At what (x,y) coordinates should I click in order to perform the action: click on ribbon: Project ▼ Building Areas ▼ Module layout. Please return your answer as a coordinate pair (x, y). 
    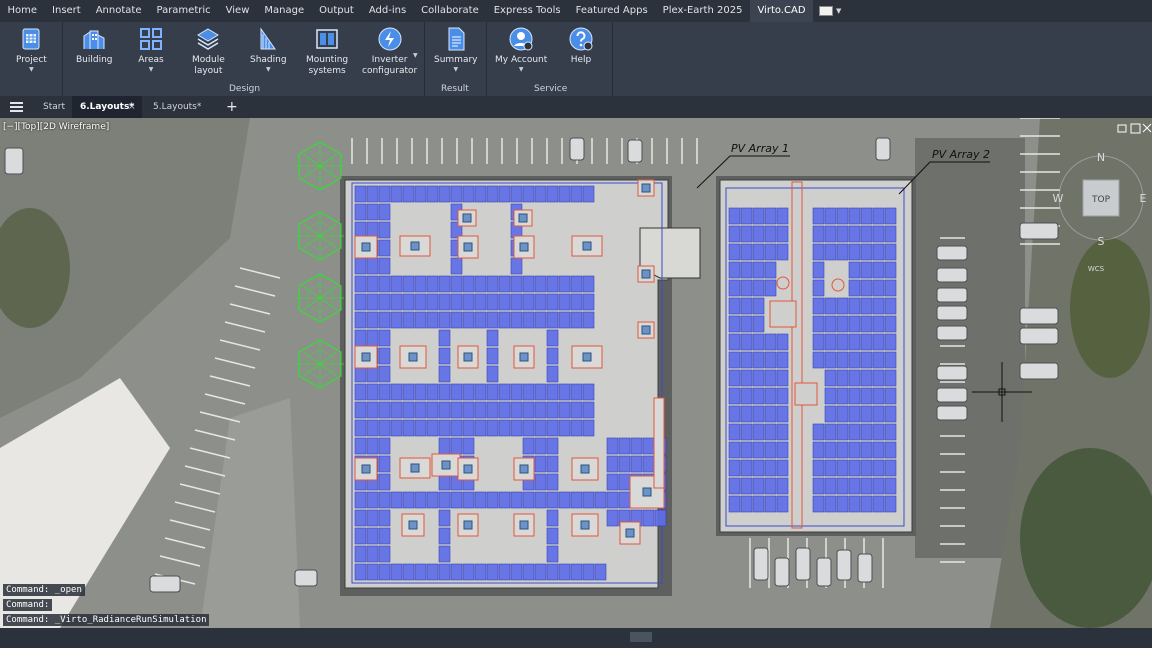
    Looking at the image, I should click on (576, 59).